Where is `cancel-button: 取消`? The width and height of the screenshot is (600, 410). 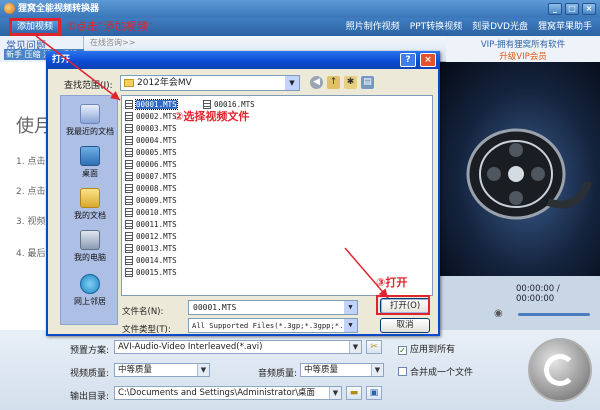 cancel-button: 取消 is located at coordinates (405, 325).